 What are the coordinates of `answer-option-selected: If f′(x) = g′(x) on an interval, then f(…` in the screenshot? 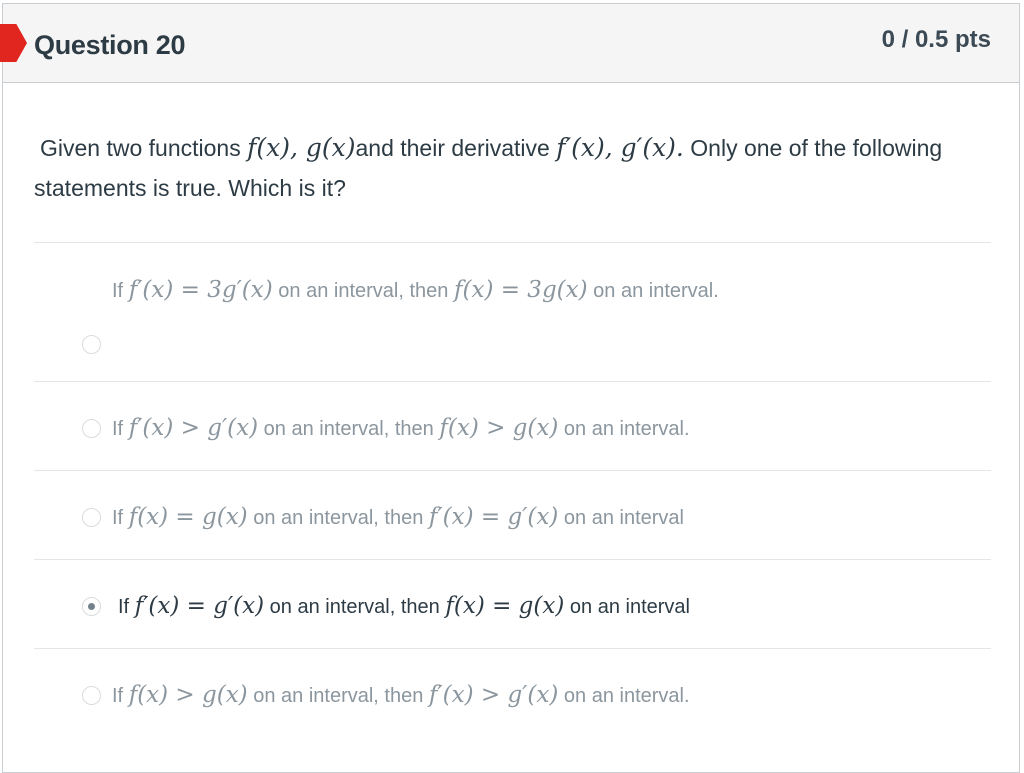 It's located at (512, 603).